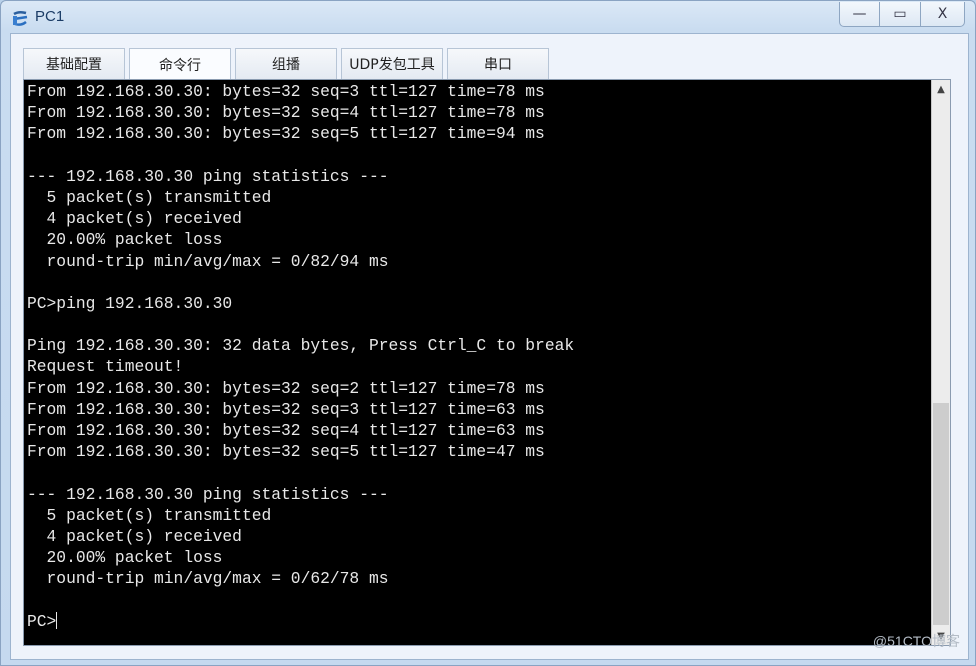 Image resolution: width=976 pixels, height=666 pixels. Describe the element at coordinates (208, 579) in the screenshot. I see `terminal-line: round-trip min/avg/max = 0/62/78 ms` at that location.